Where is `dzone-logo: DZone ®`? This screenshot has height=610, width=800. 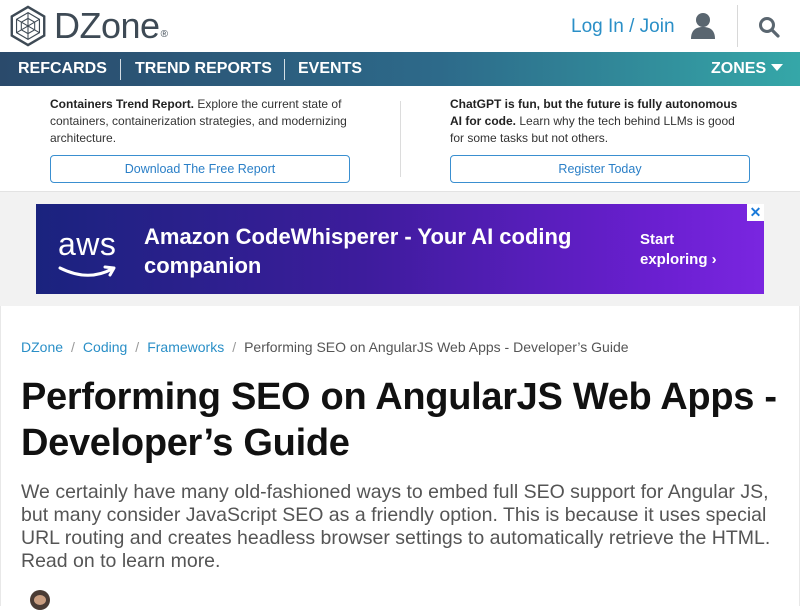 dzone-logo: DZone ® is located at coordinates (88, 26).